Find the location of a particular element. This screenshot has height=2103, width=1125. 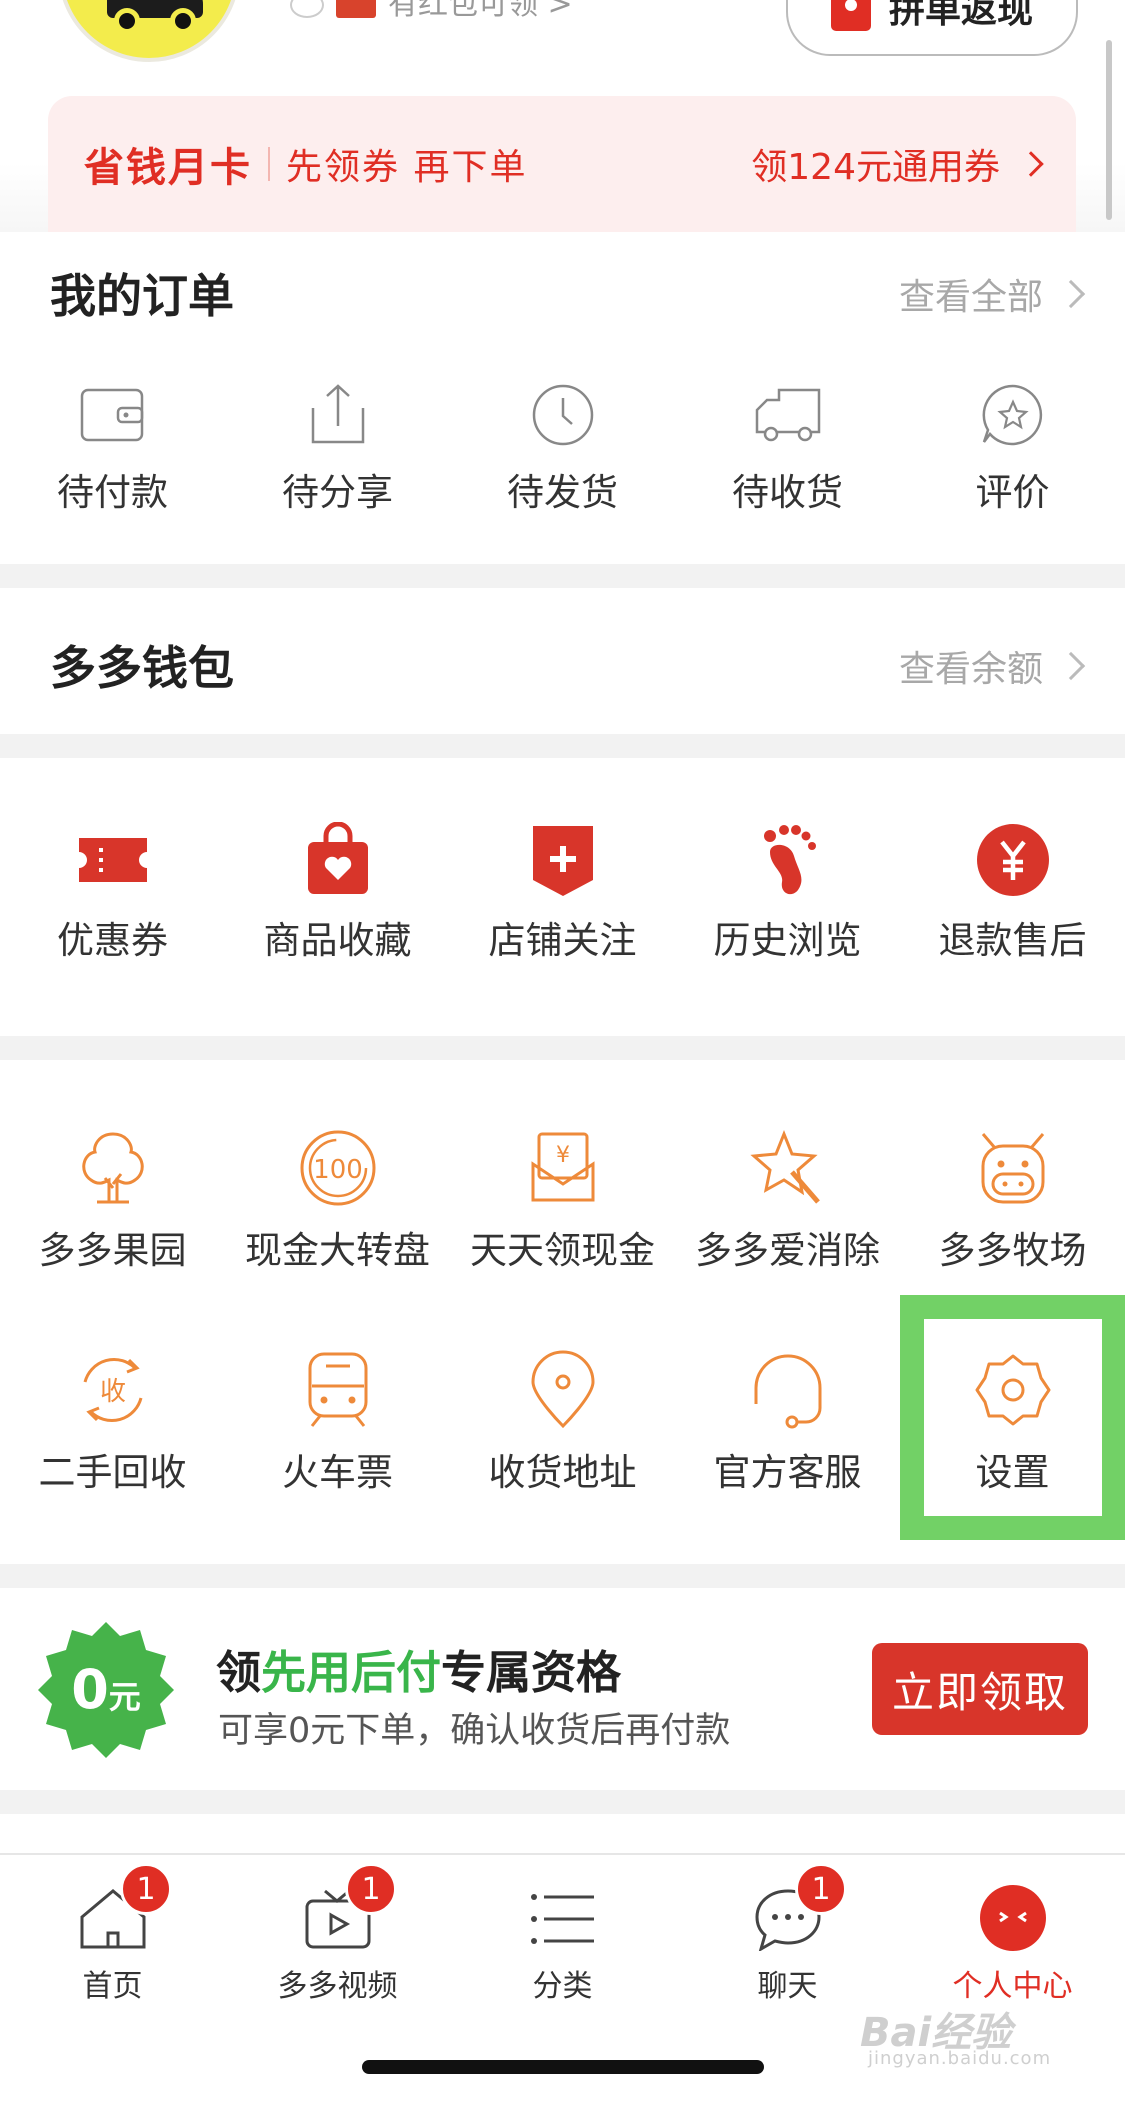

avatar is located at coordinates (149, 31).